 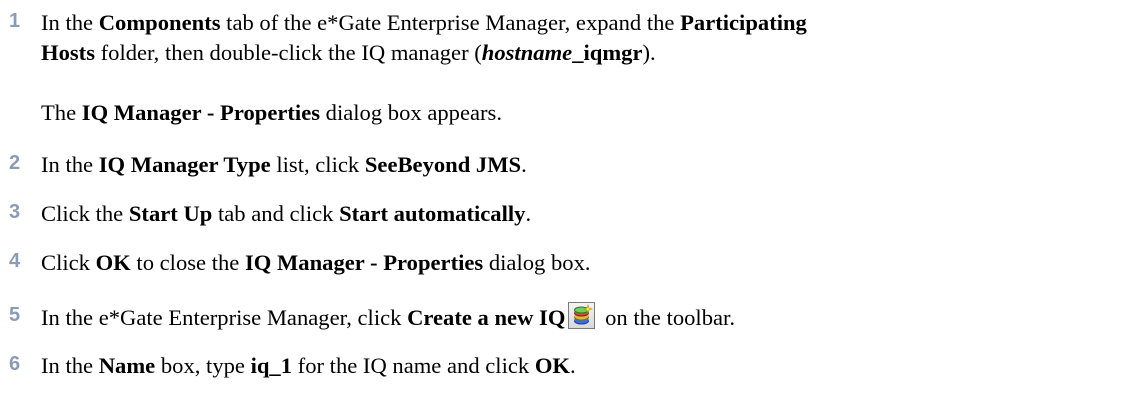 What do you see at coordinates (582, 315) in the screenshot?
I see `create-new-iq-icon` at bounding box center [582, 315].